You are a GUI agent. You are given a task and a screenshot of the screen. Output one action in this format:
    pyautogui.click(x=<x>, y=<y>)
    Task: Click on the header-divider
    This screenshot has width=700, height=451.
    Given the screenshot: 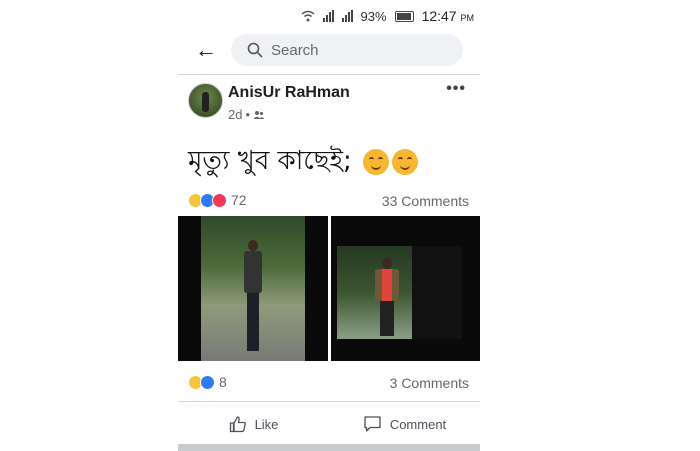 What is the action you would take?
    pyautogui.click(x=329, y=74)
    